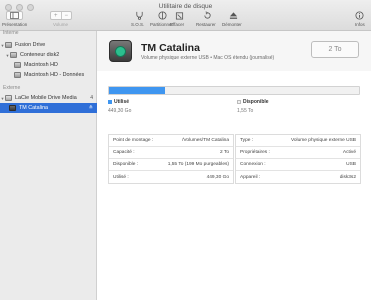 This screenshot has height=300, width=371. Describe the element at coordinates (15, 24) in the screenshot. I see `presentation-label: Présentation` at that location.